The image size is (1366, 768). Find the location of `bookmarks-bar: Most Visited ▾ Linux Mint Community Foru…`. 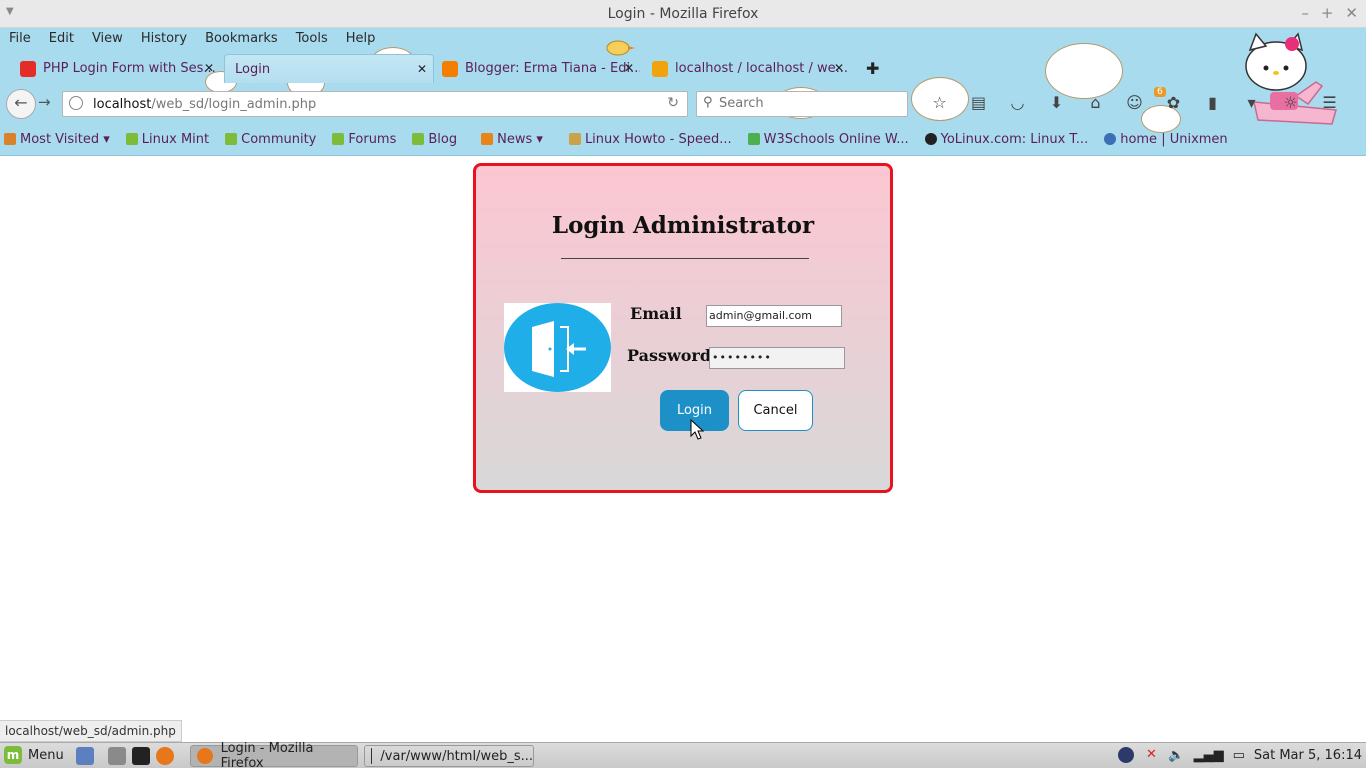

bookmarks-bar: Most Visited ▾ Linux Mint Community Foru… is located at coordinates (620, 139).